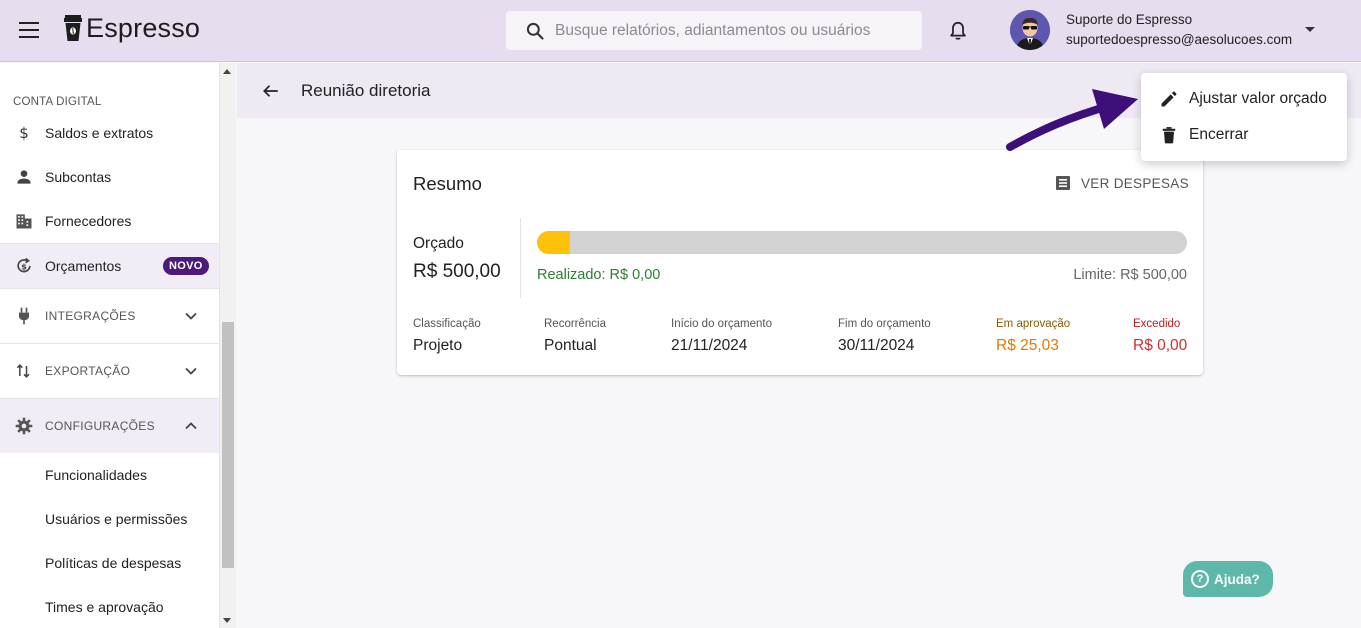 Image resolution: width=1361 pixels, height=628 pixels. What do you see at coordinates (1258, 98) in the screenshot?
I see `menu-item-label: Ajustar valor orçado` at bounding box center [1258, 98].